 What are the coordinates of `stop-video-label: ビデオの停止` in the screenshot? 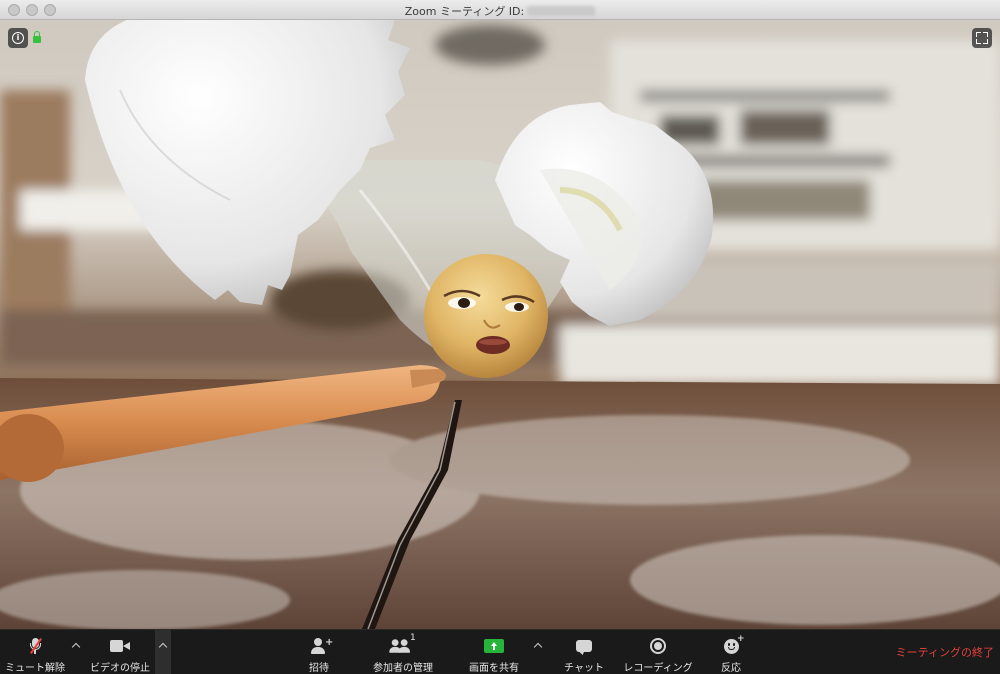 It's located at (120, 668).